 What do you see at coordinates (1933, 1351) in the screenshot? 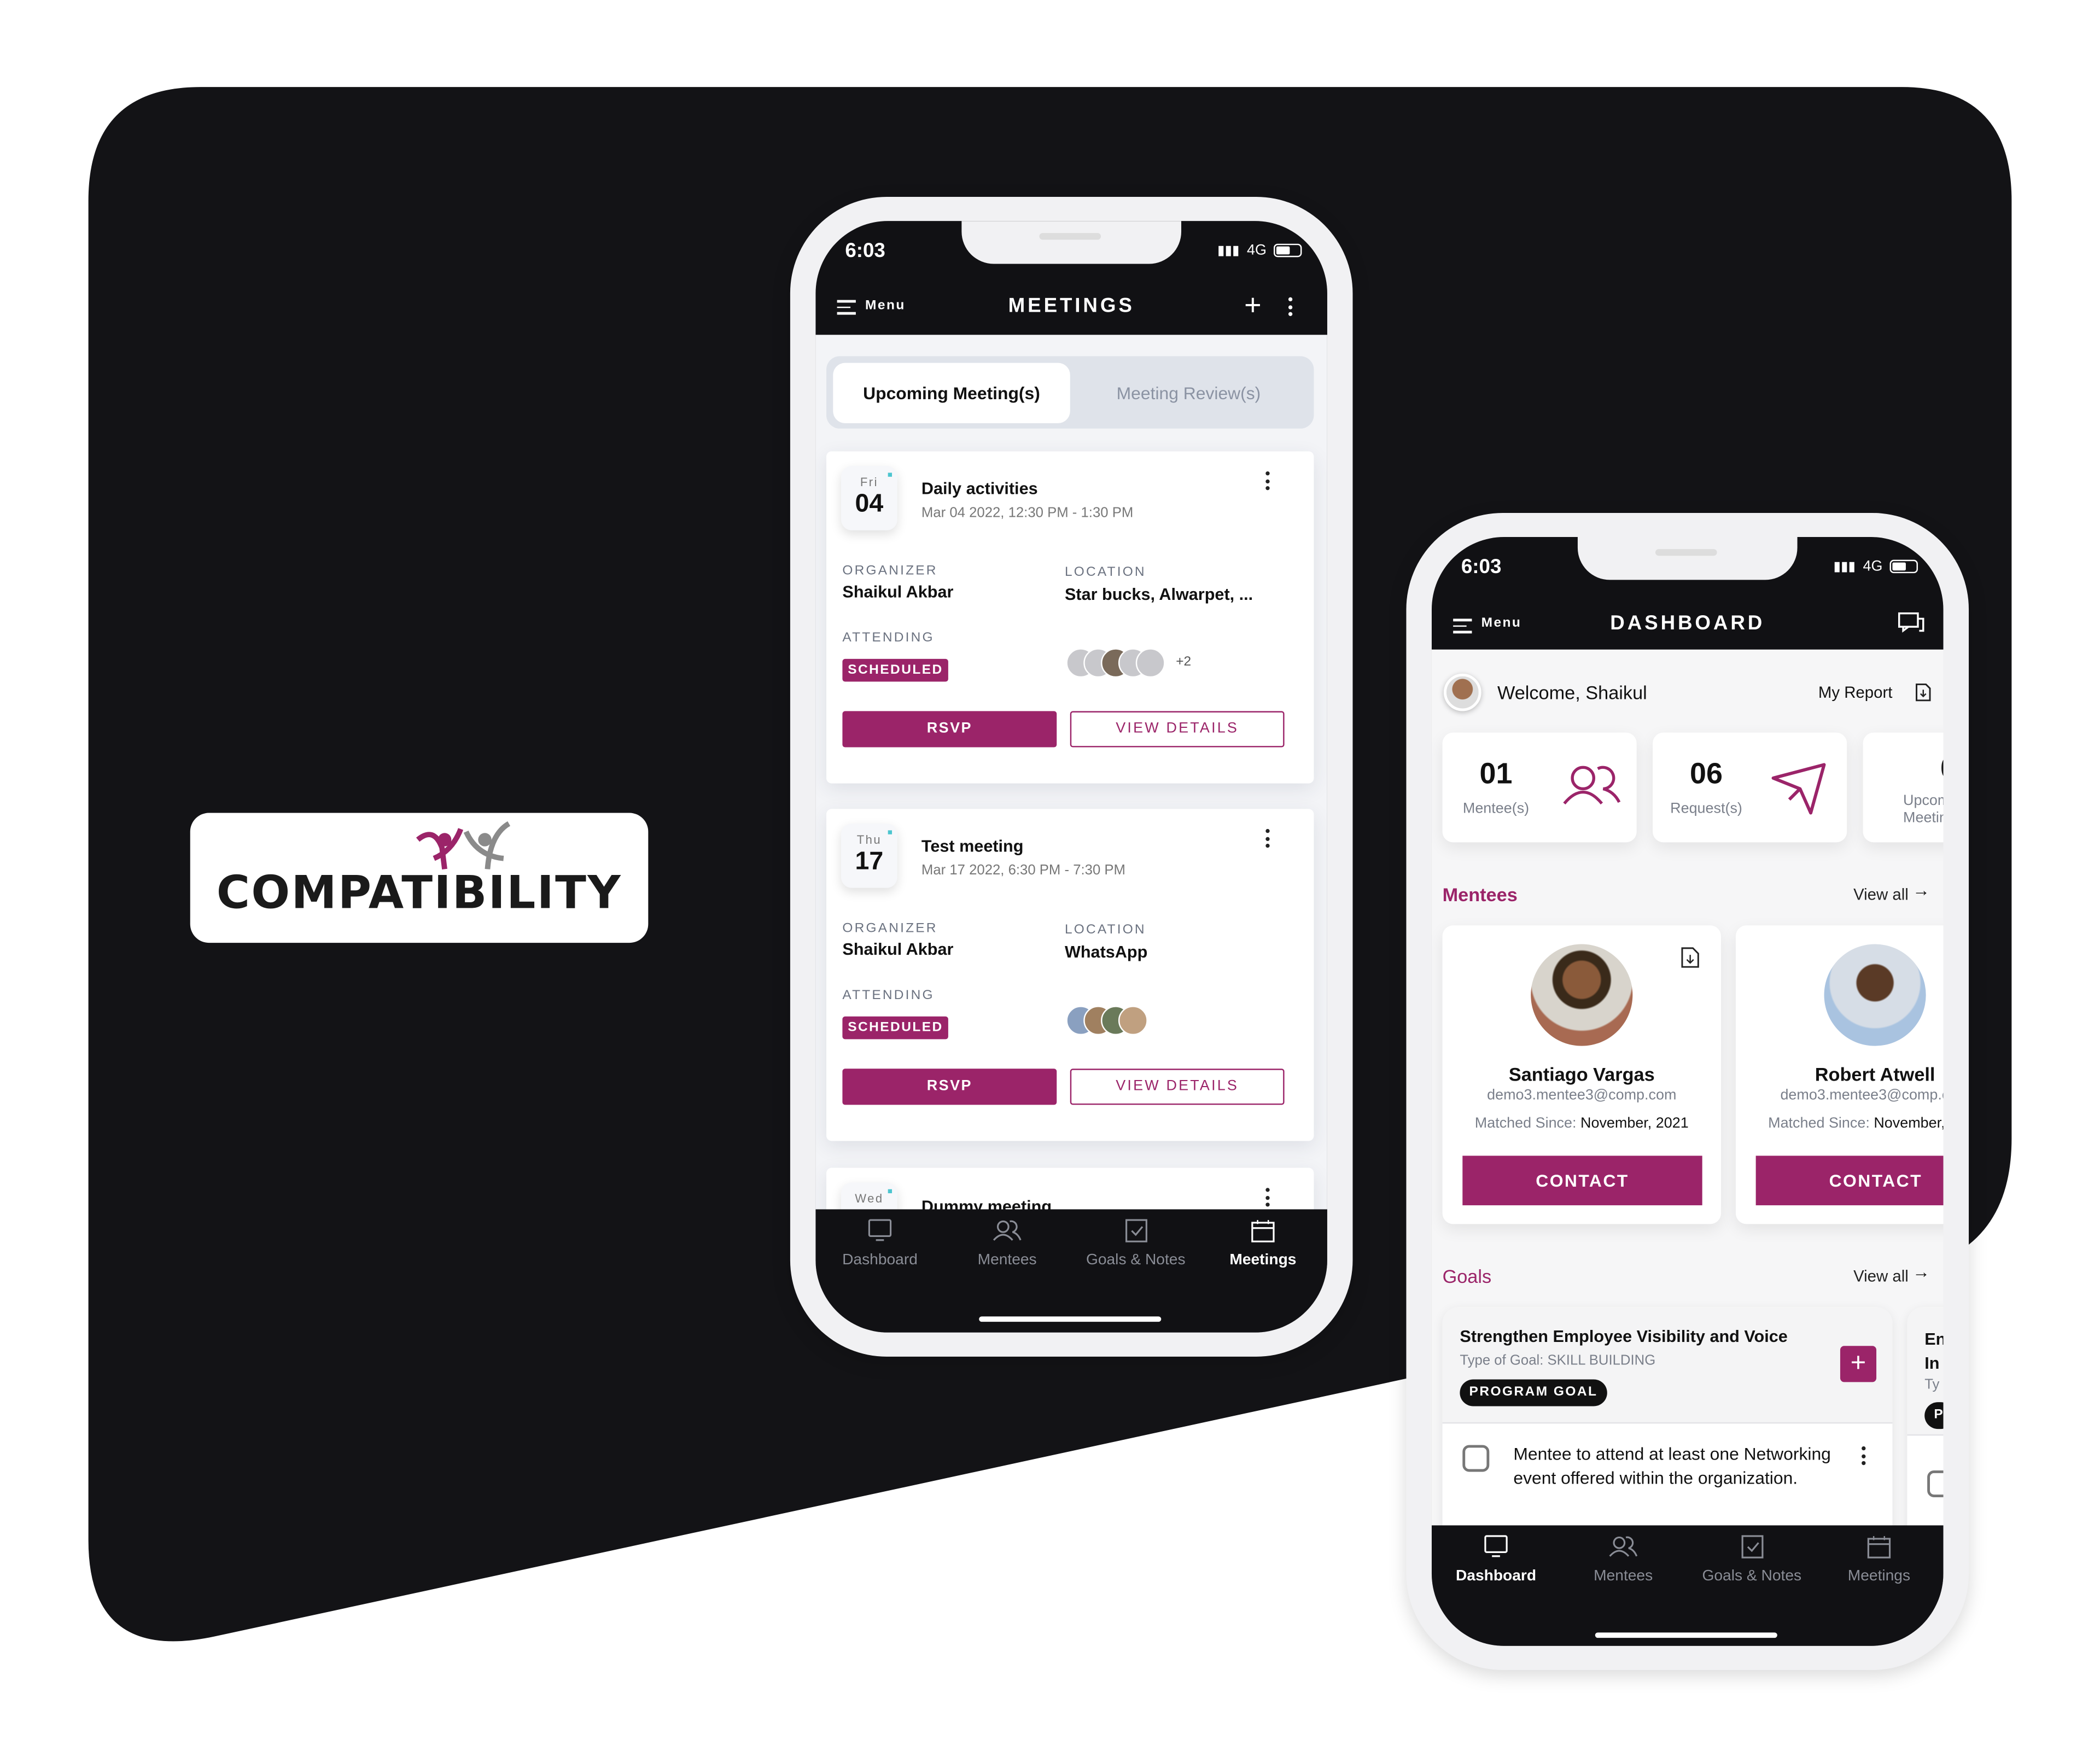
I see `goal-title: En In` at bounding box center [1933, 1351].